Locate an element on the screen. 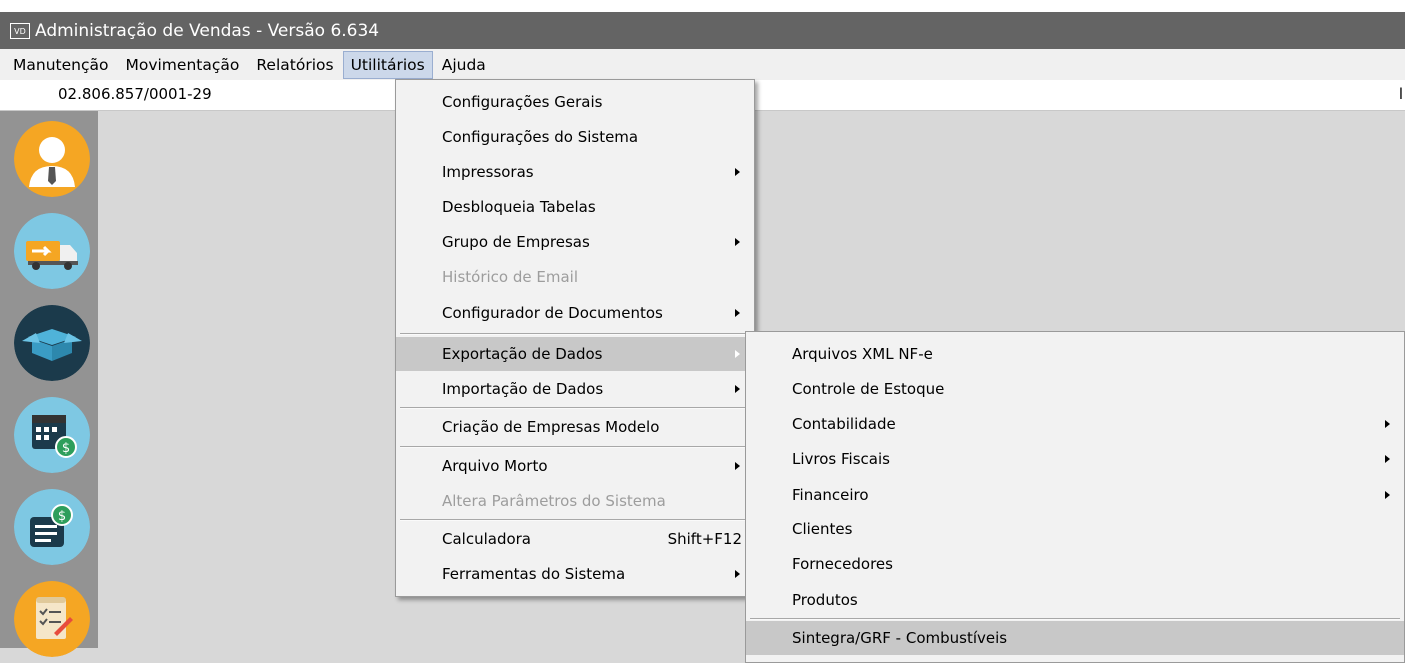 This screenshot has width=1405, height=663. menu-item-configuracoes-gerais: Configurações Gerais is located at coordinates (575, 102).